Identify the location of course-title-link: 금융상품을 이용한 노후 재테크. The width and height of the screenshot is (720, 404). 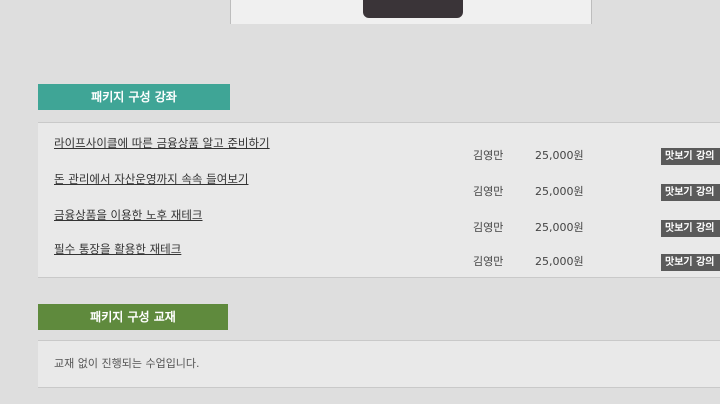
(128, 215).